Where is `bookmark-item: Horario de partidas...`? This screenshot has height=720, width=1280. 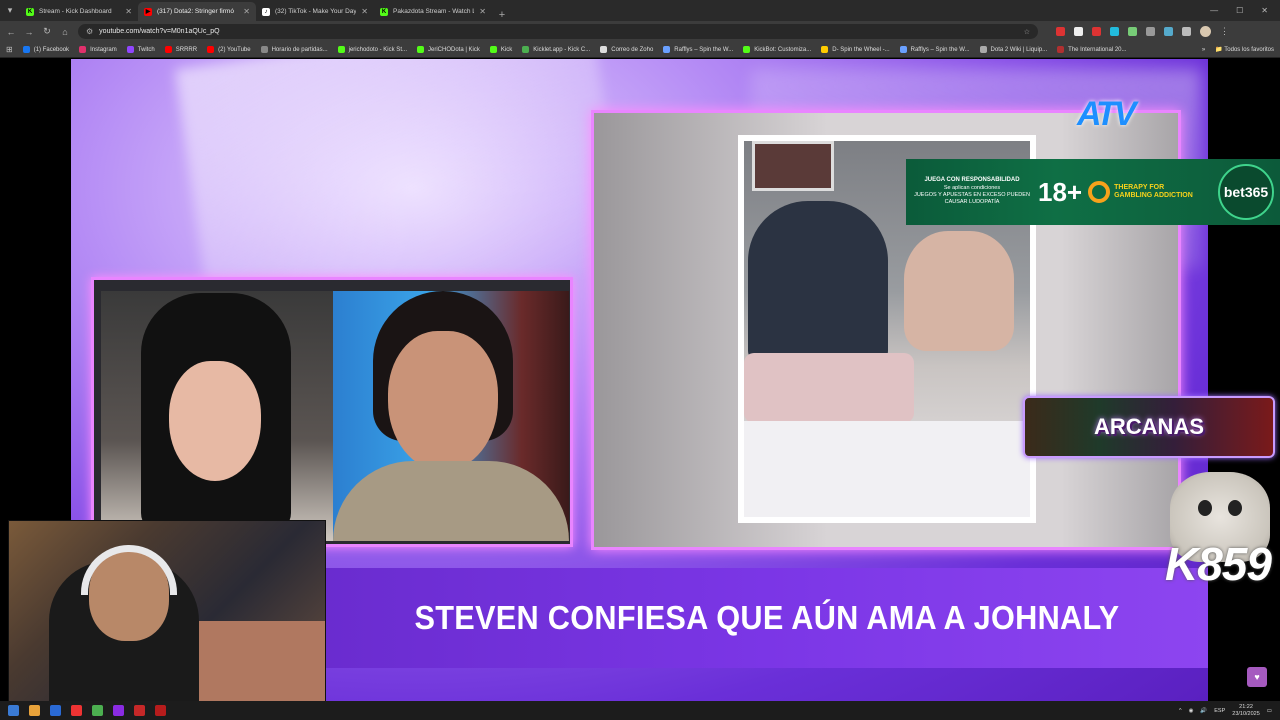
bookmark-item: Horario de partidas... is located at coordinates (294, 49).